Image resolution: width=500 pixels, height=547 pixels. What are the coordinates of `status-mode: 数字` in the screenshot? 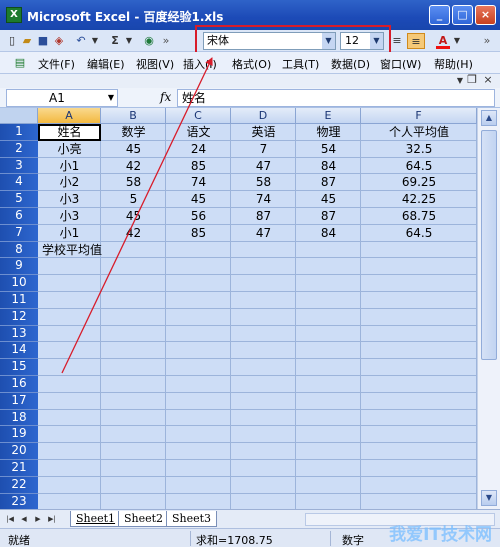 It's located at (353, 540).